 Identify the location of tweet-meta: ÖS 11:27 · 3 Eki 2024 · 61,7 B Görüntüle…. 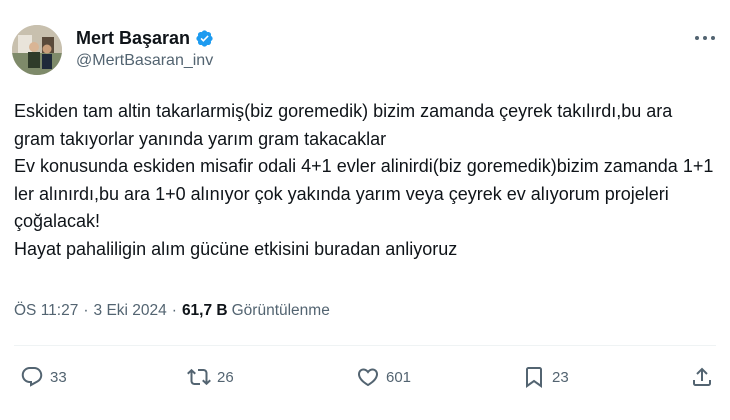
(172, 311).